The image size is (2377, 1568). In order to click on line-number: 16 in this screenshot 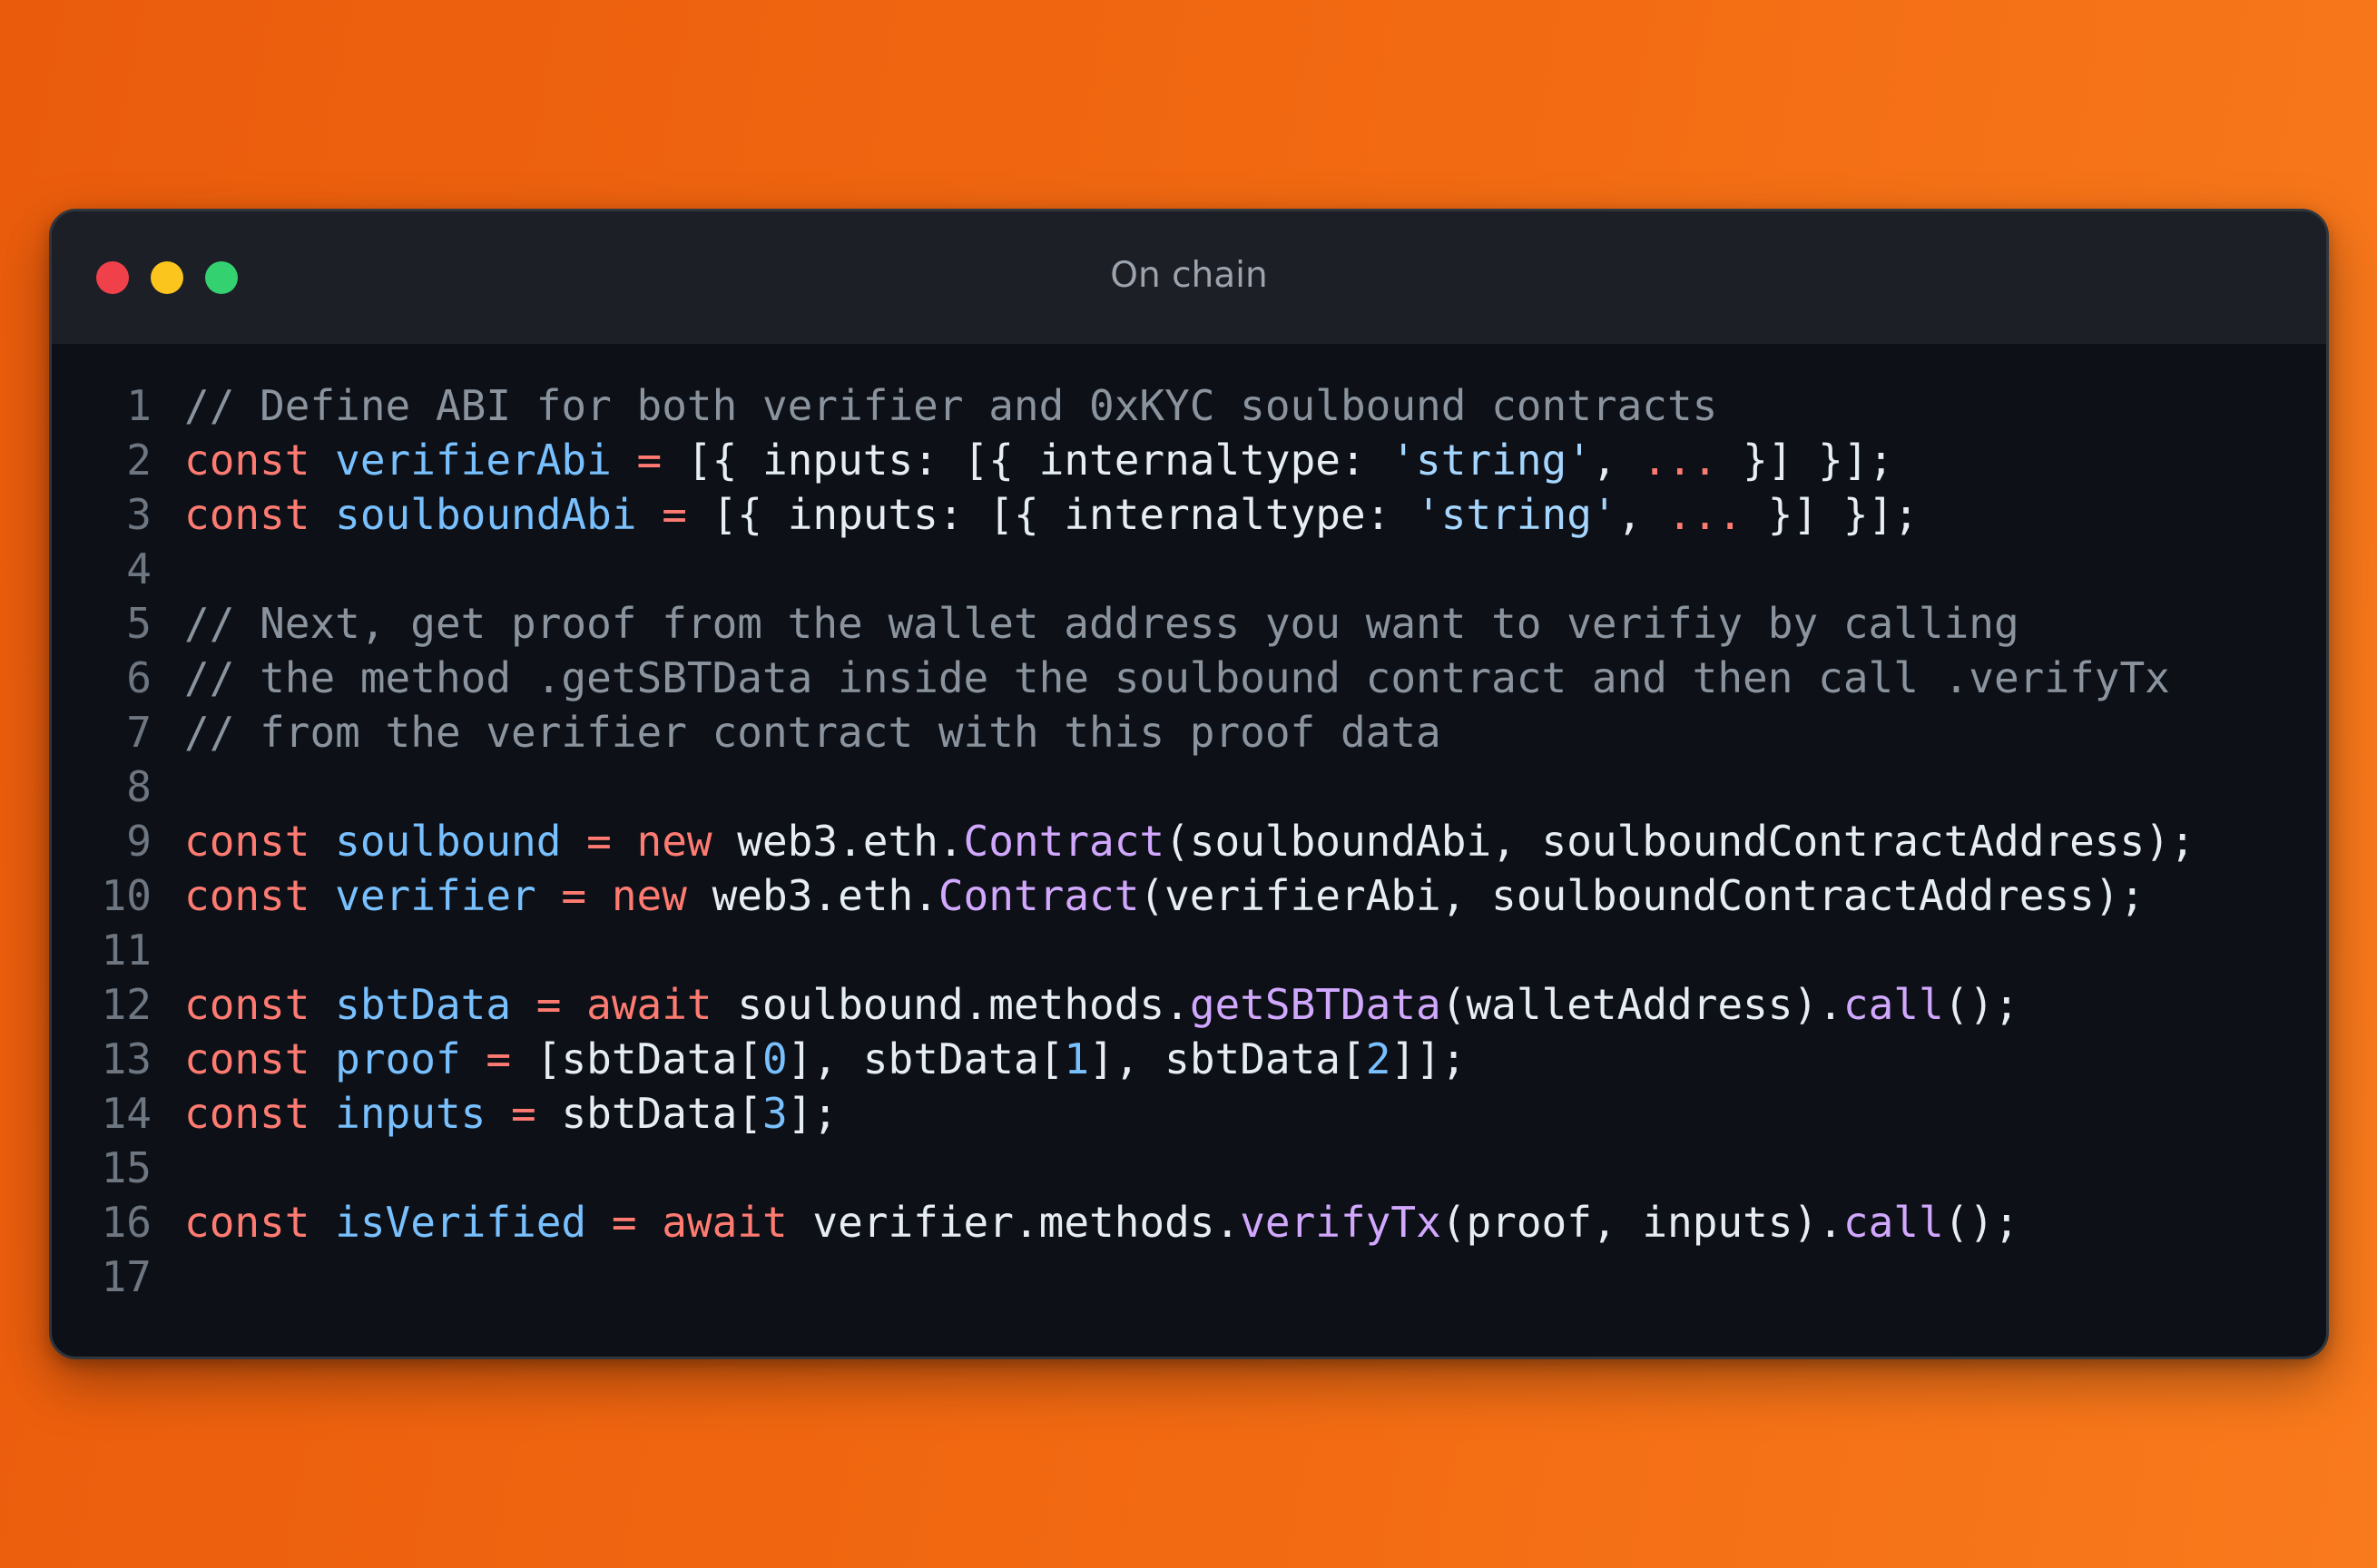, I will do `click(126, 1222)`.